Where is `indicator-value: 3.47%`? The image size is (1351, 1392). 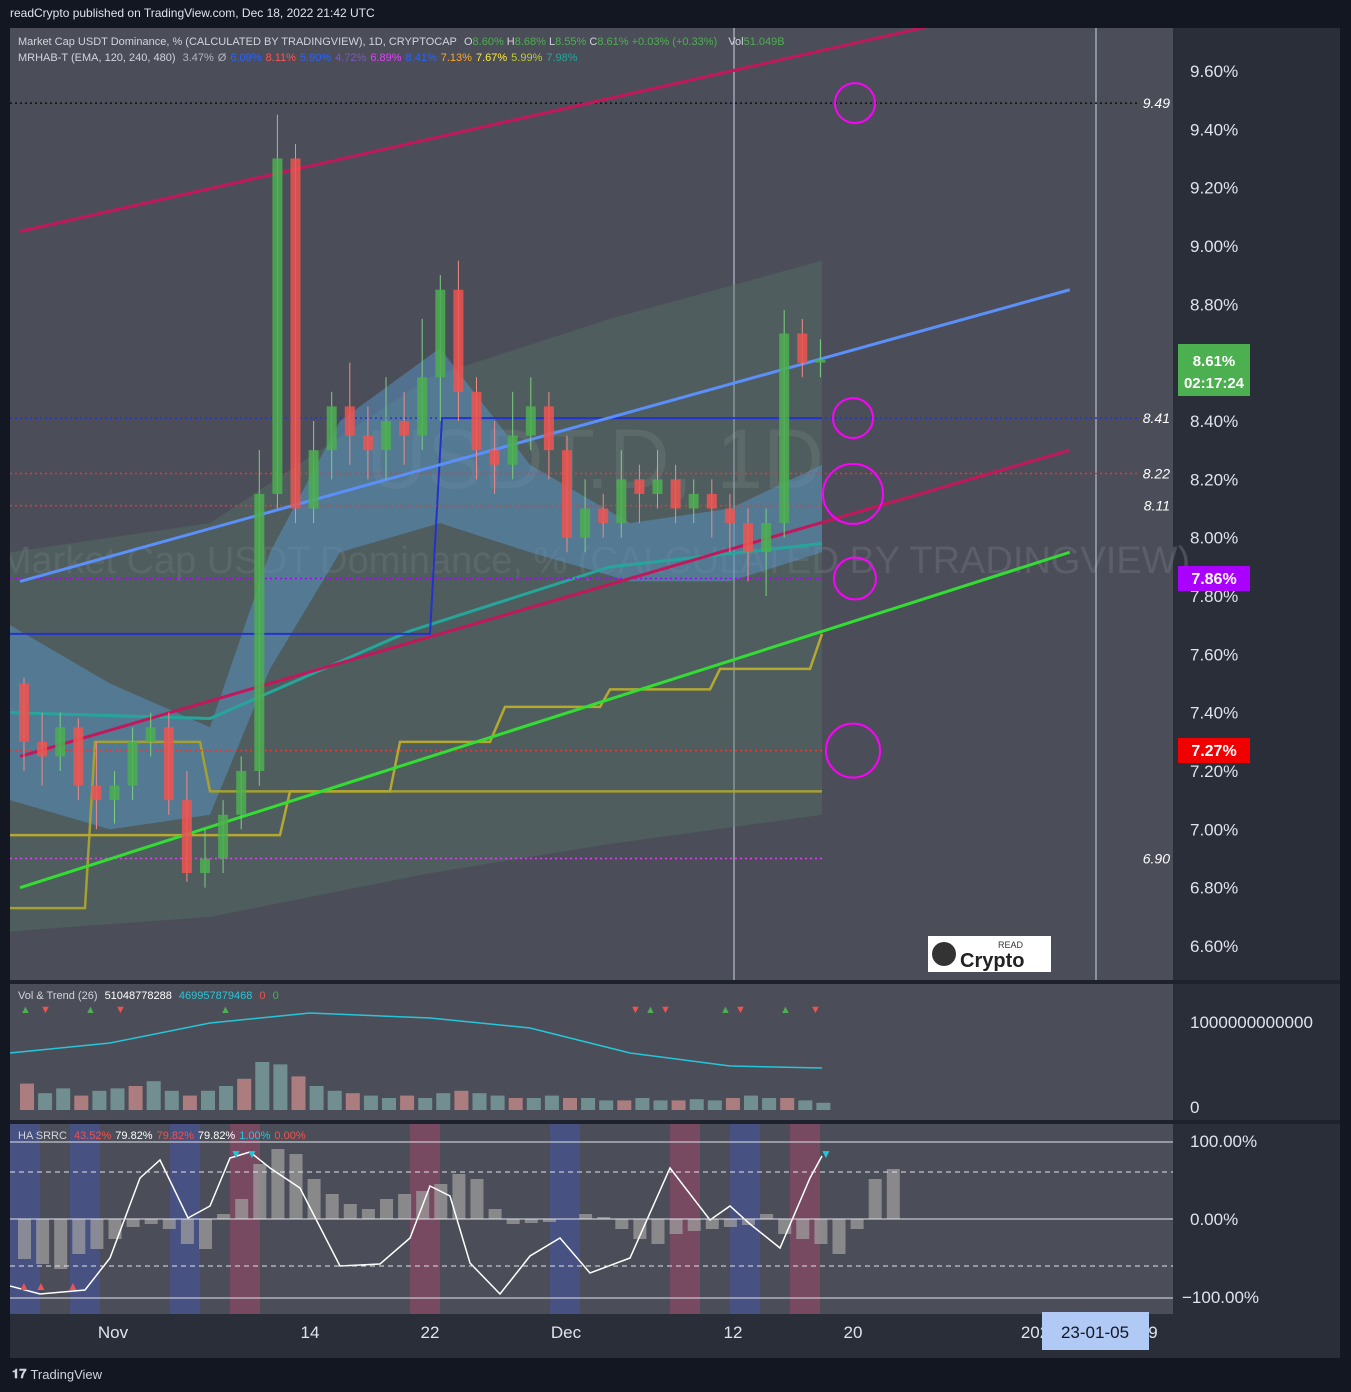 indicator-value: 3.47% is located at coordinates (198, 58).